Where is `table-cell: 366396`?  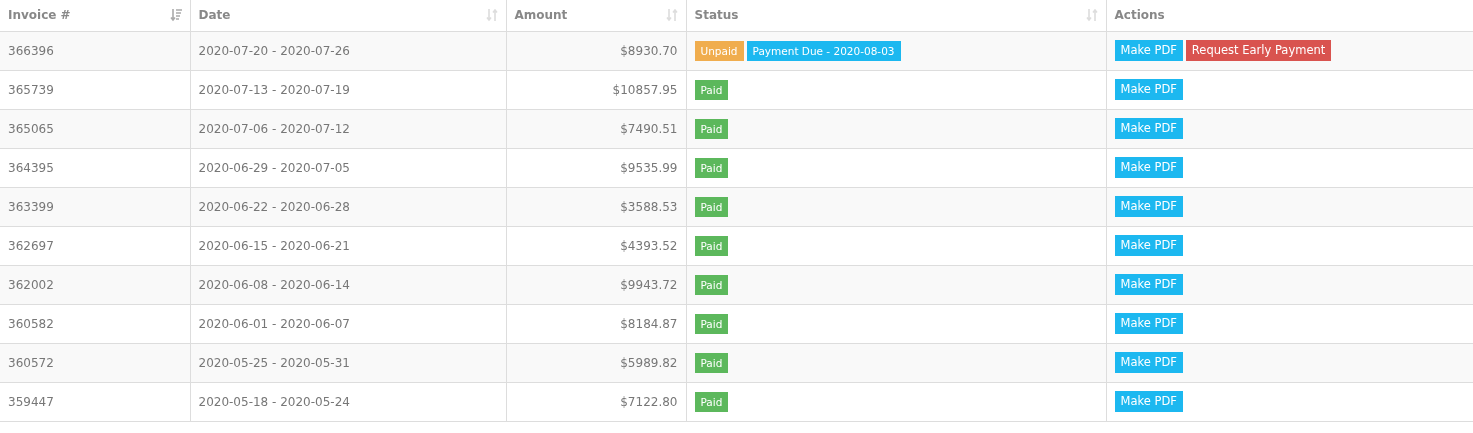 table-cell: 366396 is located at coordinates (31, 50).